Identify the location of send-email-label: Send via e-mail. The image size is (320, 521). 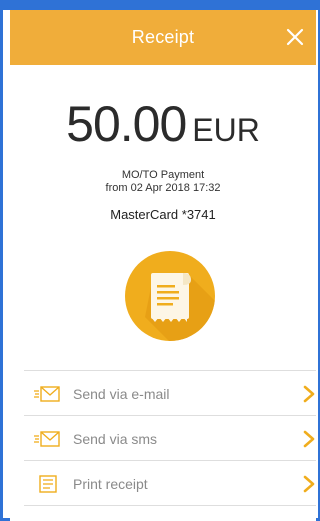
(121, 394).